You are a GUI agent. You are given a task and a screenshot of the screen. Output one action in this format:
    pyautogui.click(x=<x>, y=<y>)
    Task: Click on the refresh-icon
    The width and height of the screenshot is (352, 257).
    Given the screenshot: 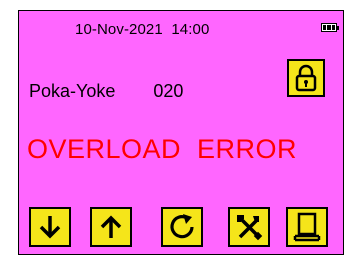 What is the action you would take?
    pyautogui.click(x=182, y=226)
    